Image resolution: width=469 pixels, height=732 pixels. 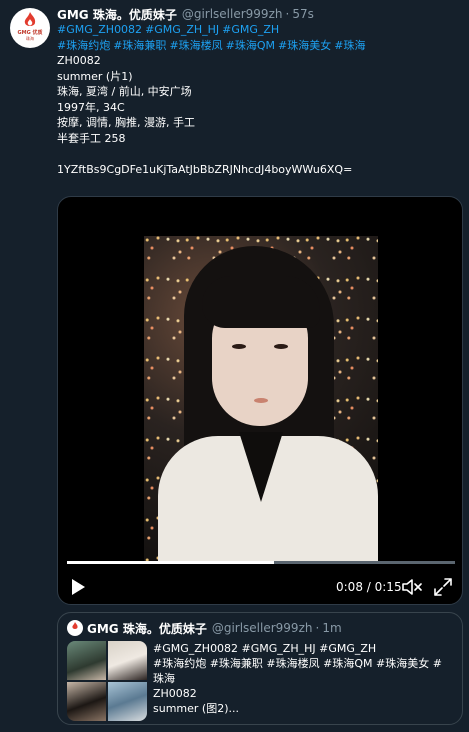 I want to click on quoted-avatar, so click(x=75, y=628).